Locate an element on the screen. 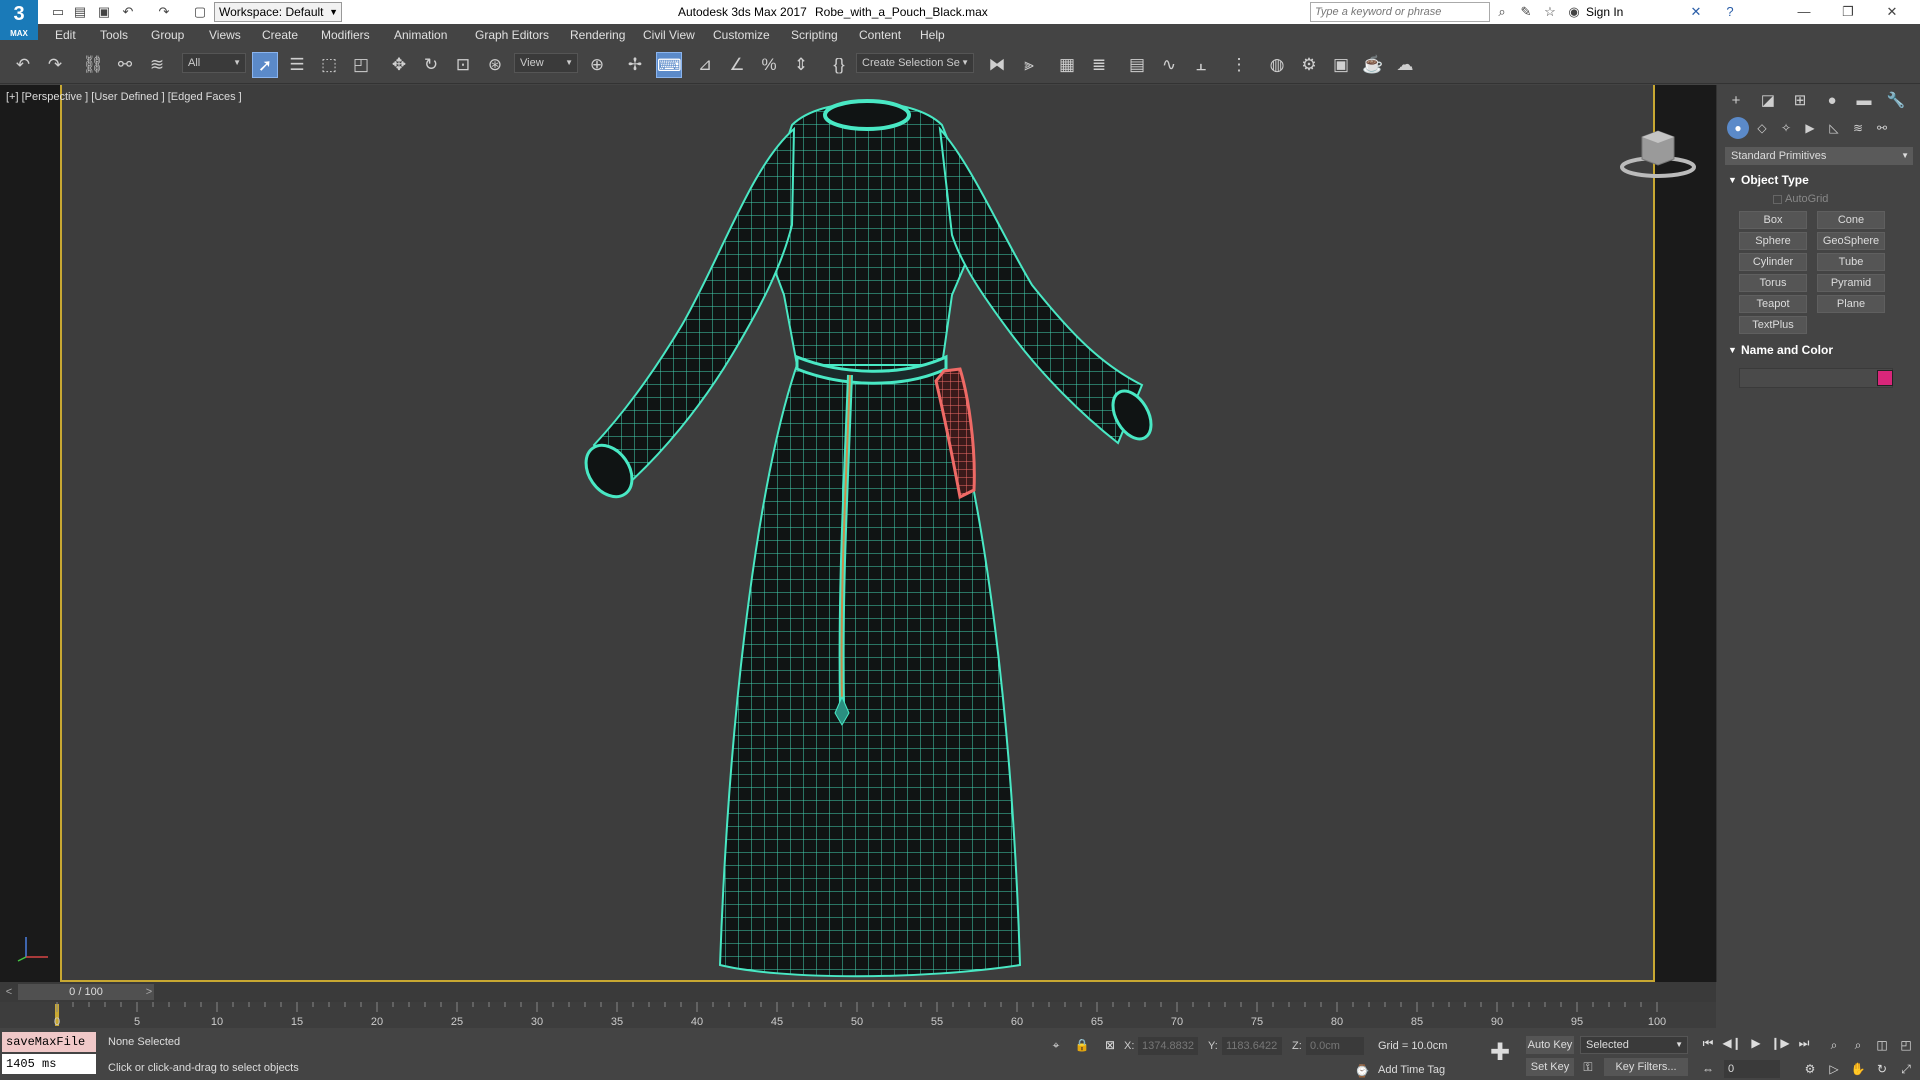  communication-center-icon: ✎ is located at coordinates (1526, 12).